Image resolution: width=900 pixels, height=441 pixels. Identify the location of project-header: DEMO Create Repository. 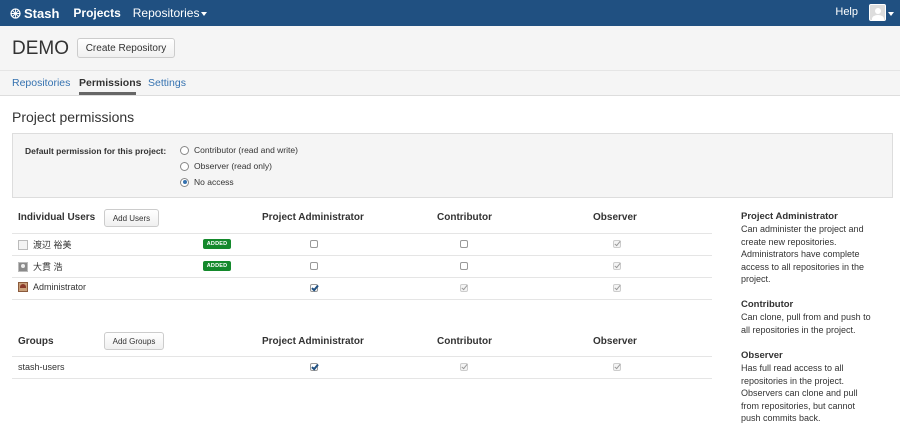
(450, 48).